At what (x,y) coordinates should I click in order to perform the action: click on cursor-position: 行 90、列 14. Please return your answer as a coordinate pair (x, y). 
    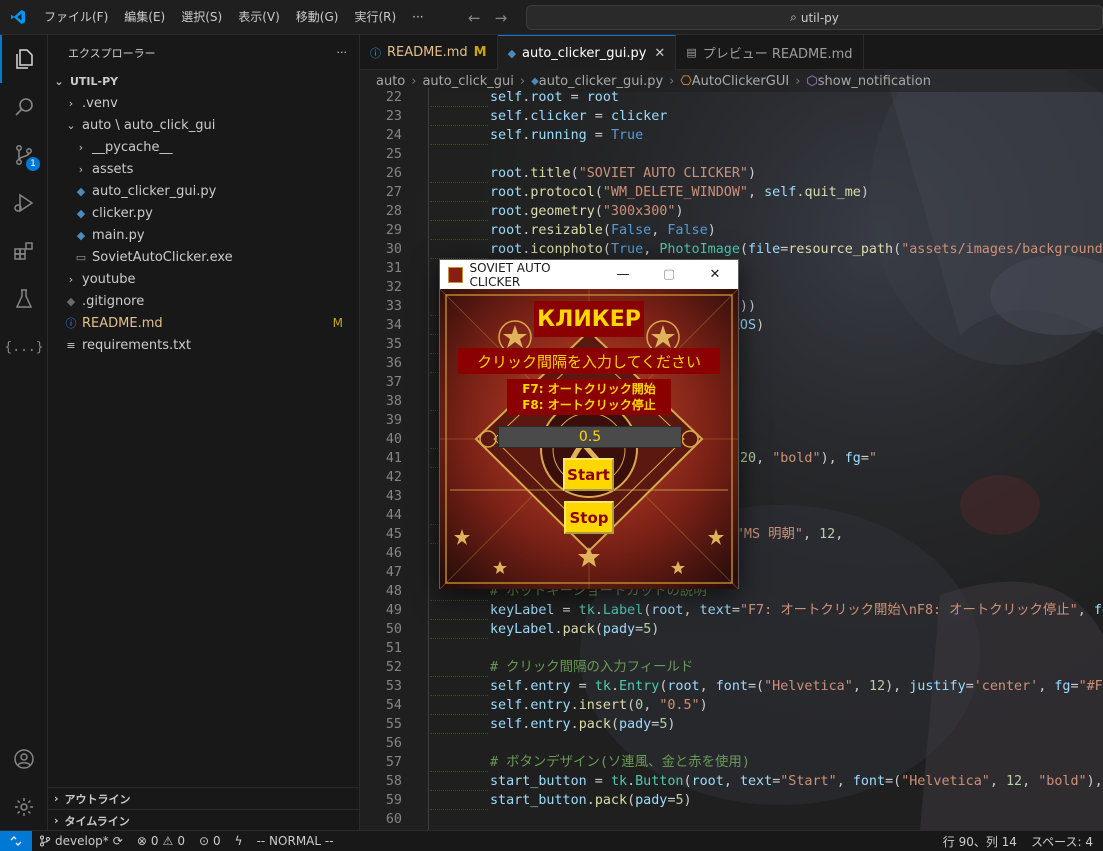
    Looking at the image, I should click on (980, 841).